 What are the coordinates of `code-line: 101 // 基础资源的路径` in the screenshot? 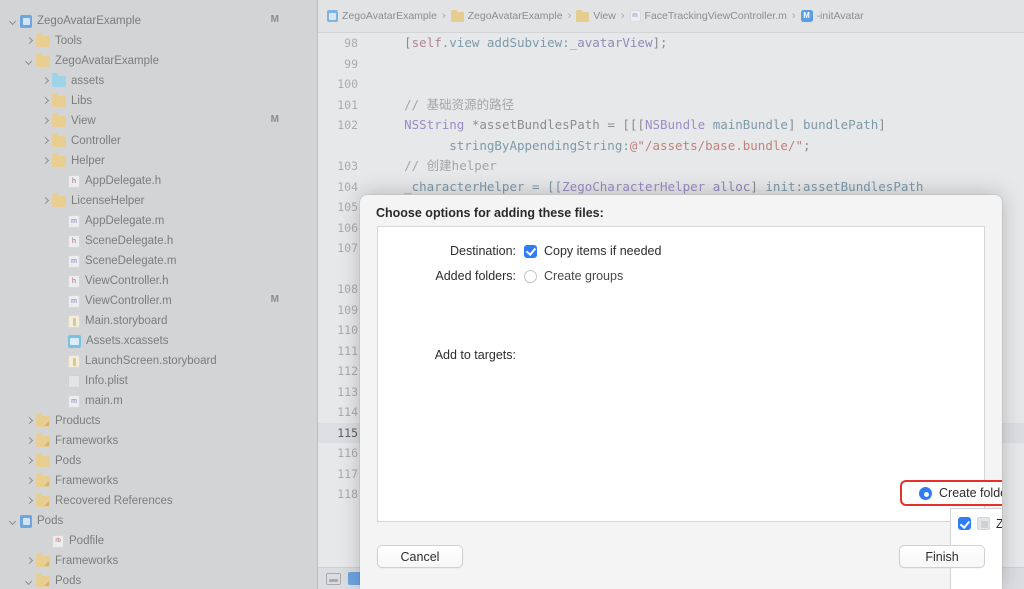 It's located at (671, 105).